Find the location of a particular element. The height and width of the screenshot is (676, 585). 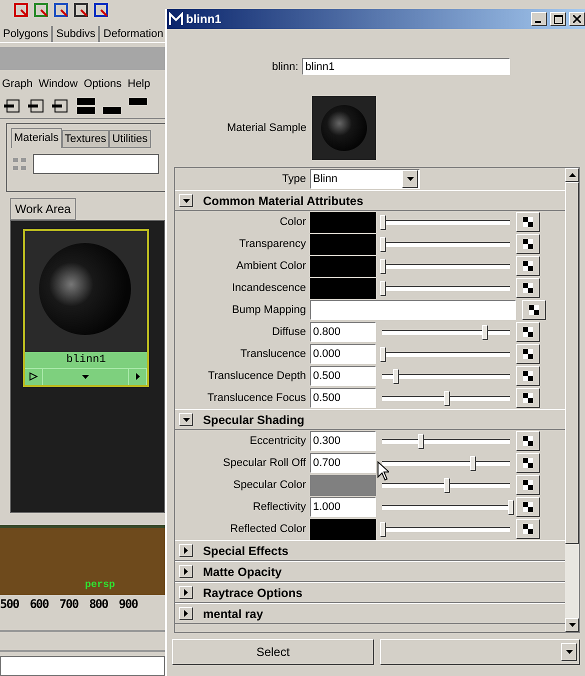

minimize-button is located at coordinates (539, 19).